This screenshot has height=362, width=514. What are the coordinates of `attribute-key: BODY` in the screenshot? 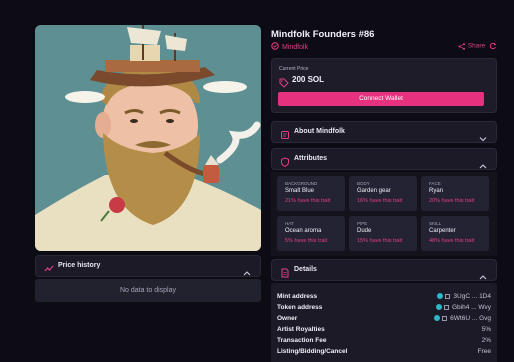 It's located at (363, 183).